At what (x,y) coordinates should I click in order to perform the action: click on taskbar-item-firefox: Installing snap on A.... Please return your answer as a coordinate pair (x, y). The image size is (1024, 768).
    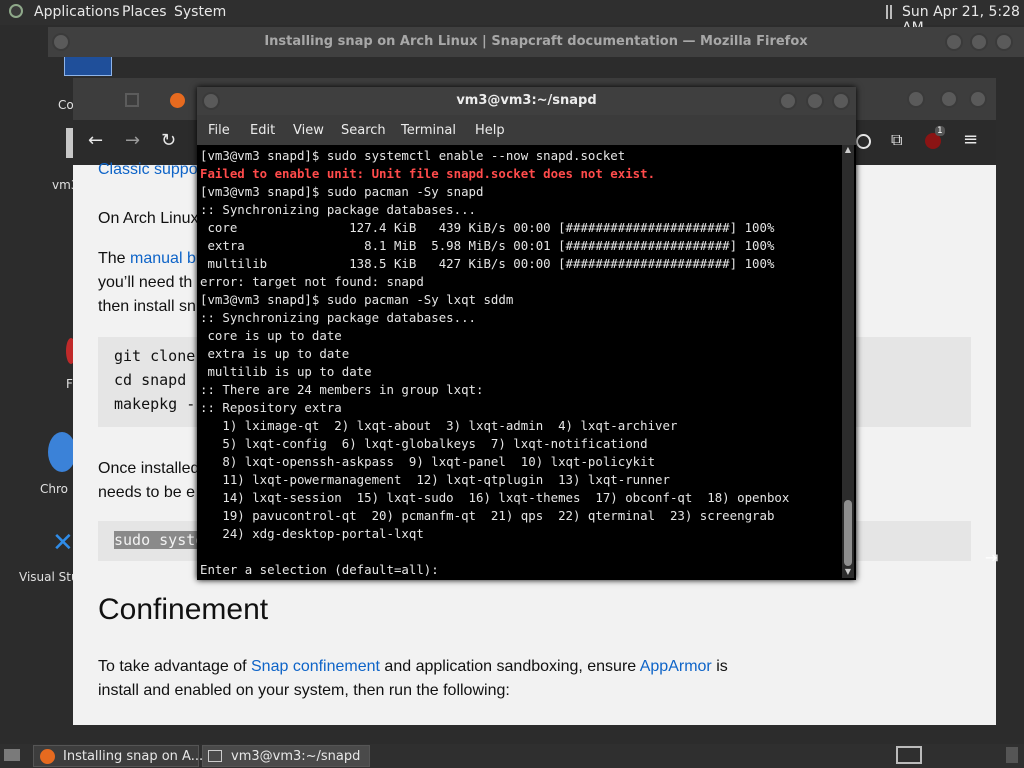
    Looking at the image, I should click on (118, 756).